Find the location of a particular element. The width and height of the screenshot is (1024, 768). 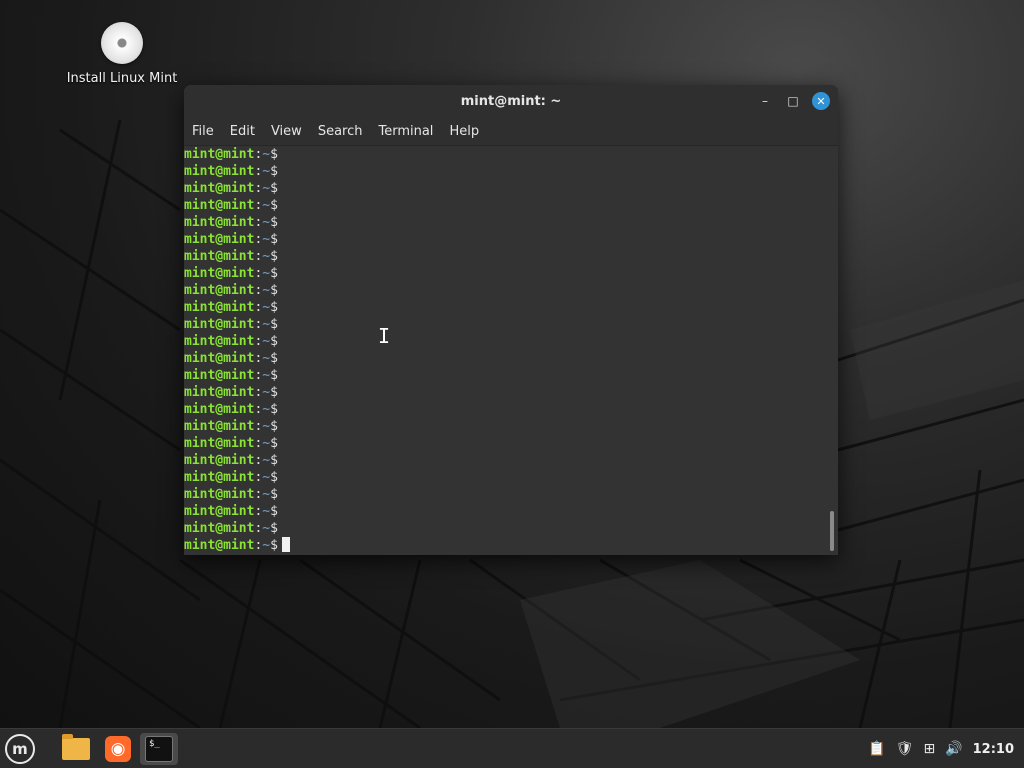

clock: 12:10 is located at coordinates (993, 749).